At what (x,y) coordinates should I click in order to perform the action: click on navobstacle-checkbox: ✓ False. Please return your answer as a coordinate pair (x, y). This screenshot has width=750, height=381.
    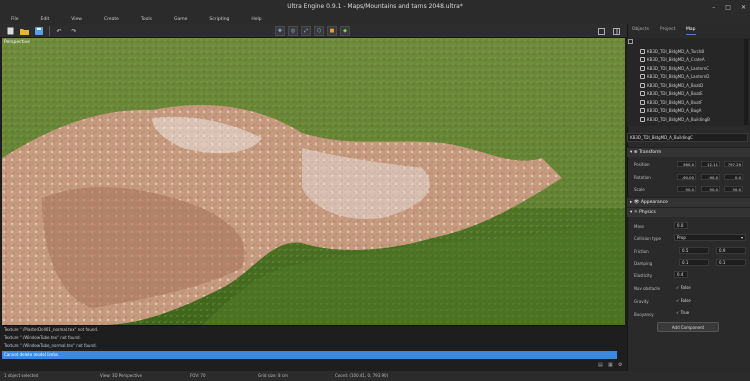
    Looking at the image, I should click on (683, 287).